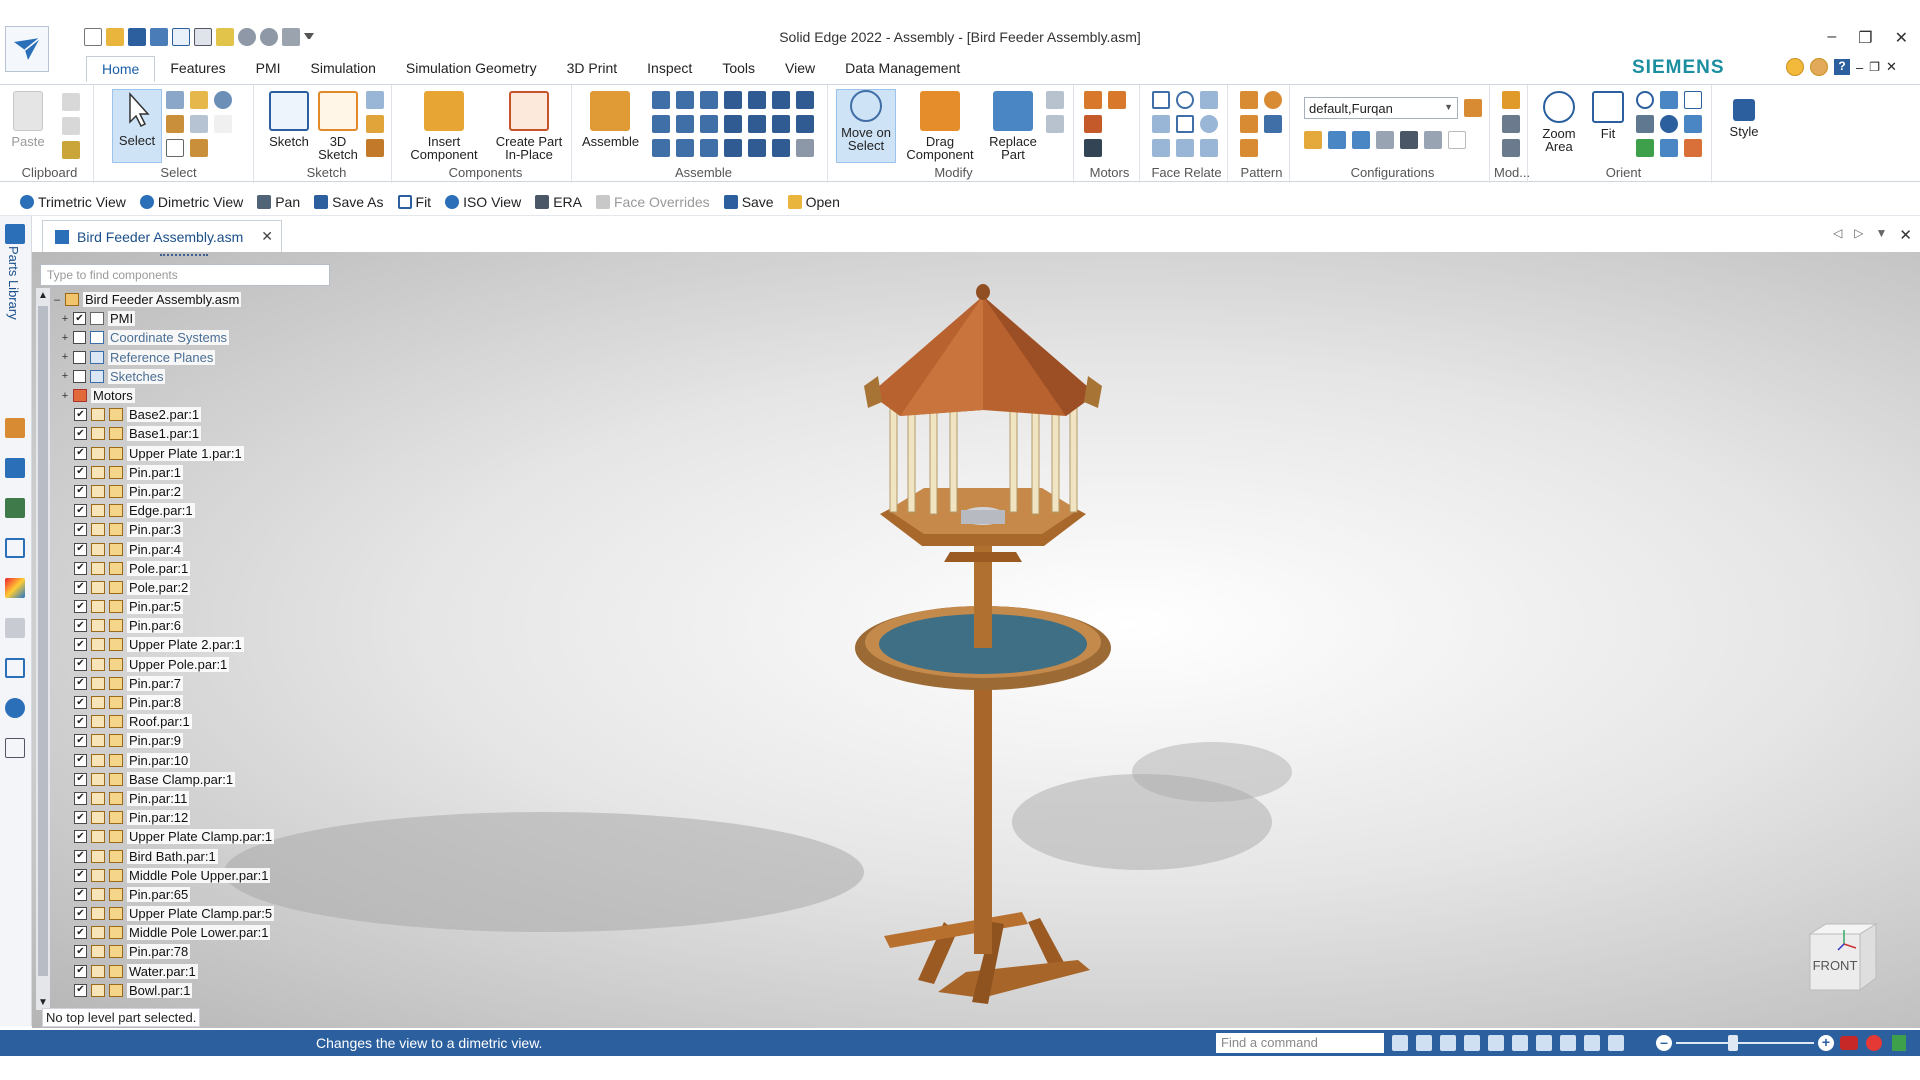 The width and height of the screenshot is (1920, 1080). I want to click on find-icon, so click(223, 100).